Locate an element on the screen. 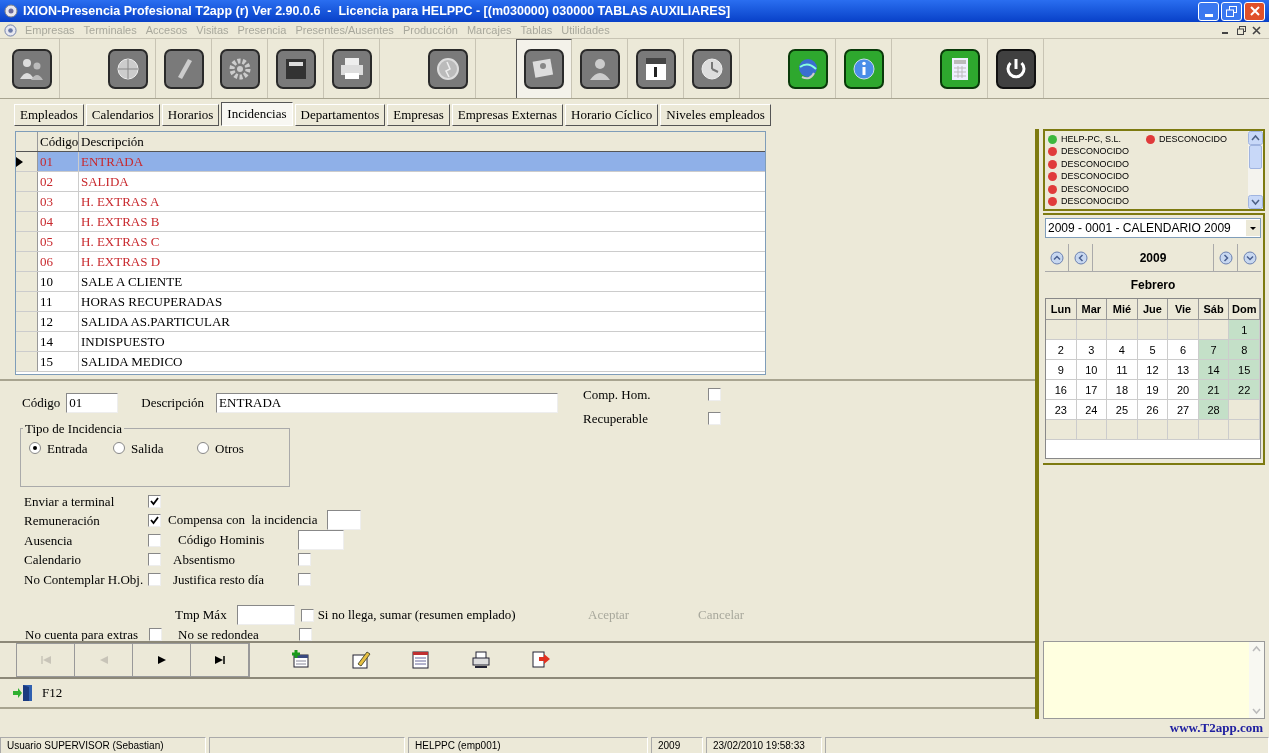 The width and height of the screenshot is (1269, 753). website-link: www.T2app.com is located at coordinates (1216, 728).